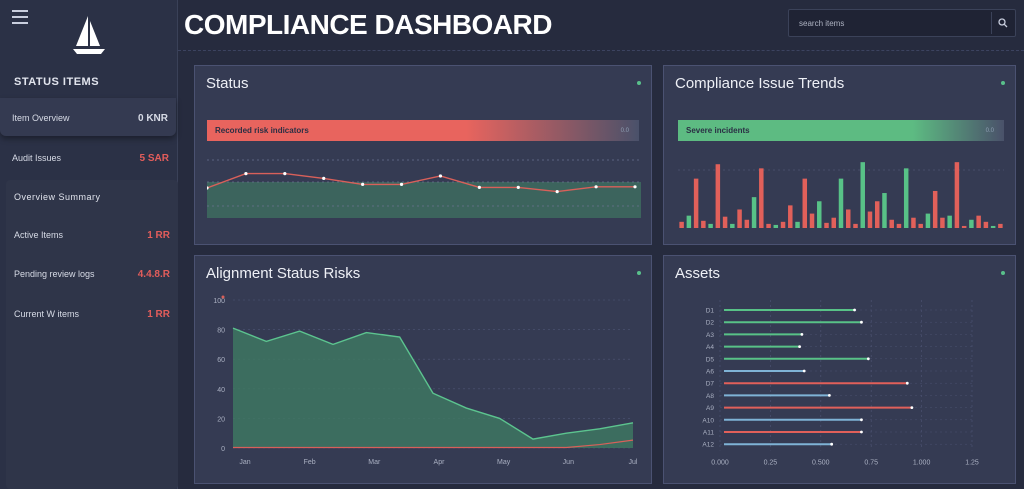 Image resolution: width=1024 pixels, height=489 pixels. Describe the element at coordinates (41, 118) in the screenshot. I see `sidebar-item-label: Item Overview` at that location.